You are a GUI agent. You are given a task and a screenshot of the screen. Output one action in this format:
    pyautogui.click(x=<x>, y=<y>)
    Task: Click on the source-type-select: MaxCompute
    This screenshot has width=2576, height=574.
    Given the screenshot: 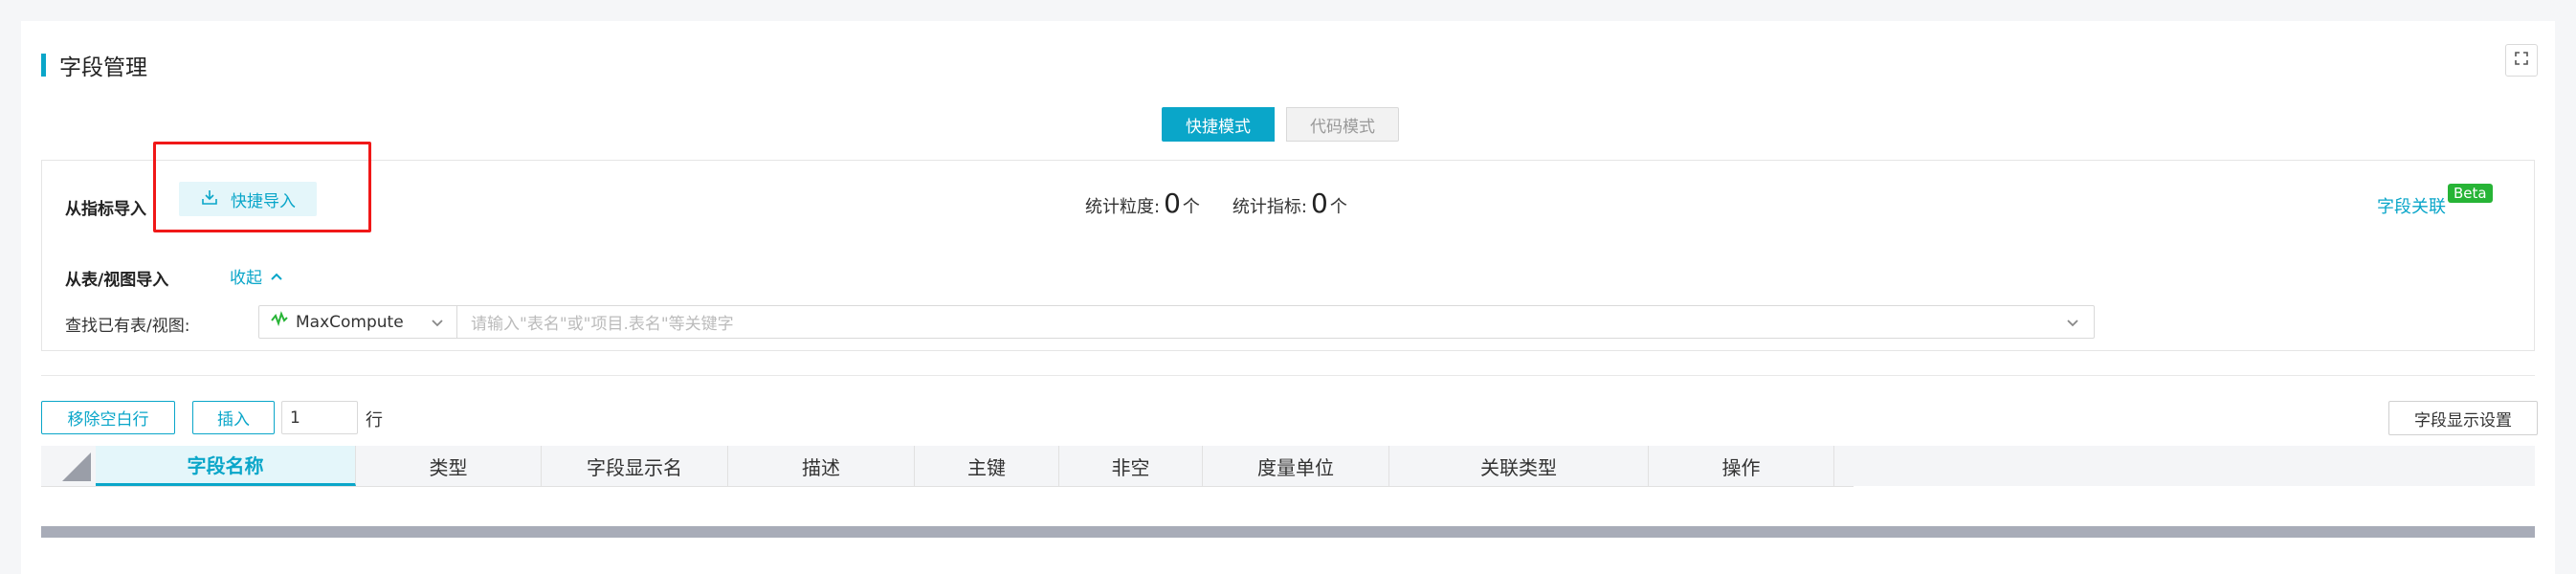 What is the action you would take?
    pyautogui.click(x=357, y=322)
    